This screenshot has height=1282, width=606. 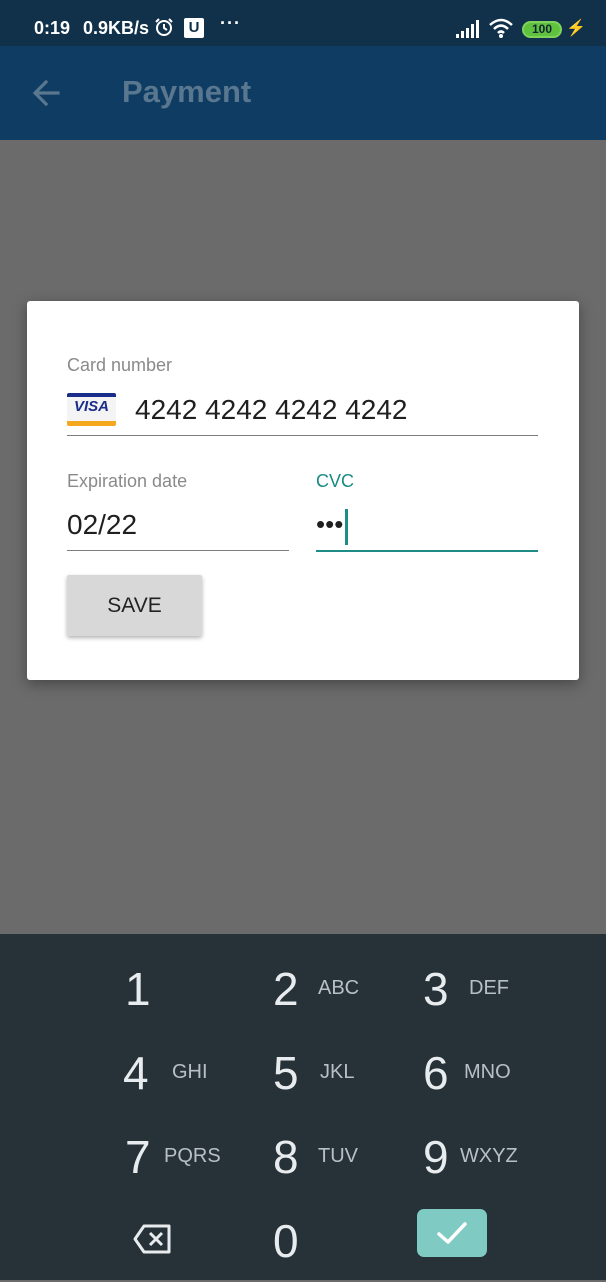 What do you see at coordinates (315, 1242) in the screenshot?
I see `key-0: 0` at bounding box center [315, 1242].